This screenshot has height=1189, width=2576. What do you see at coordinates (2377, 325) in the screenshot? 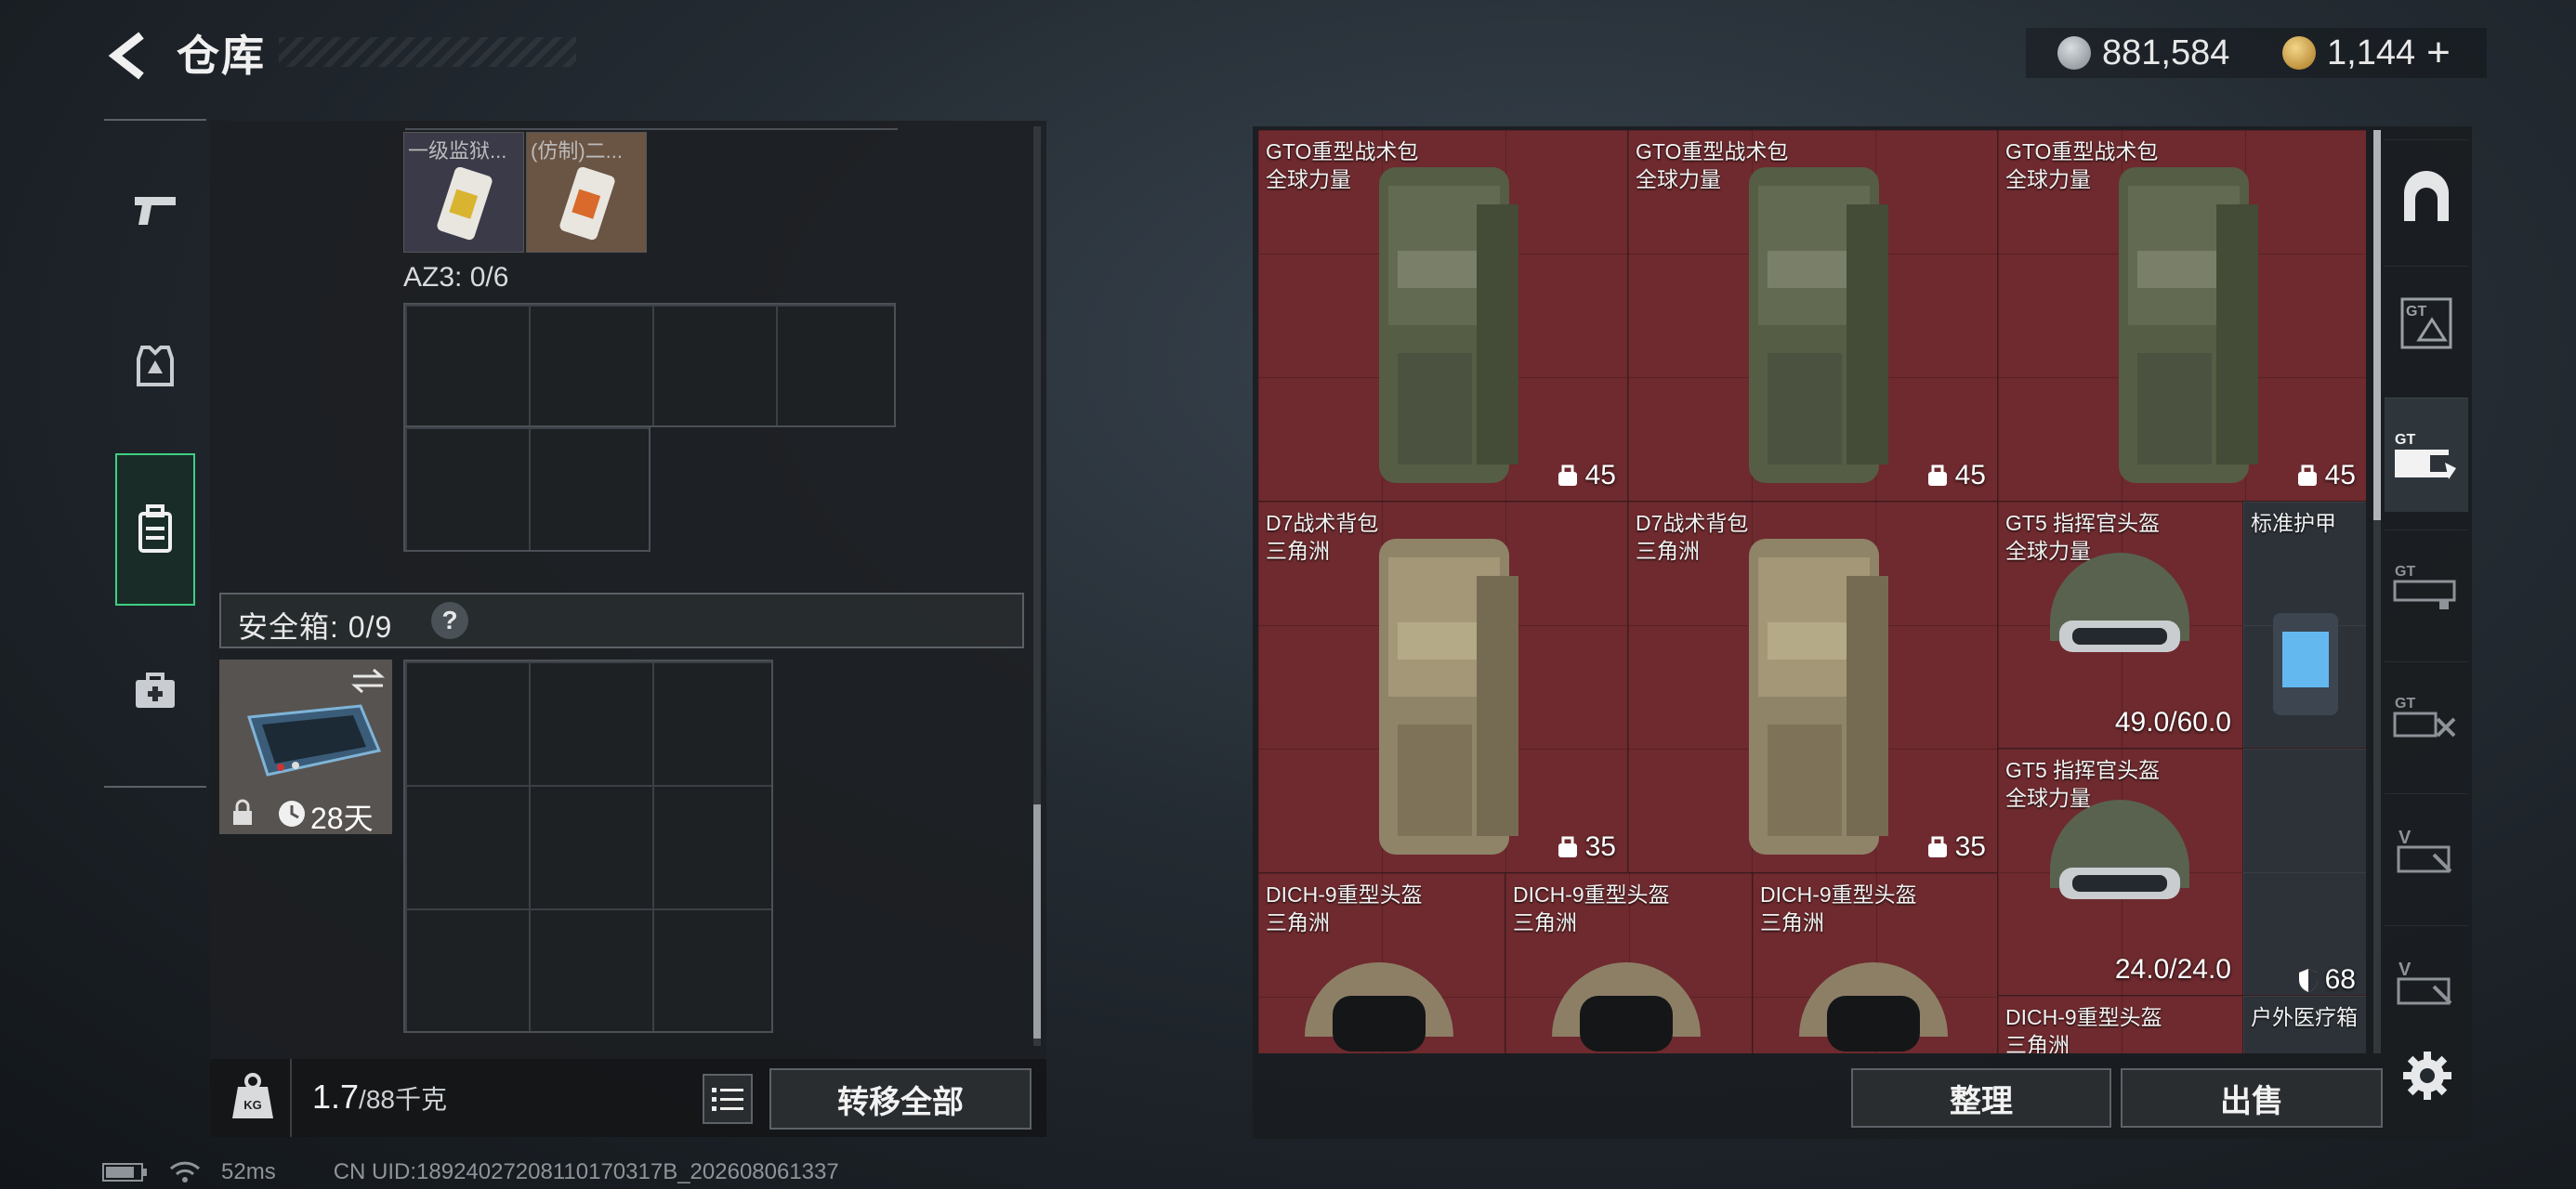
I see `right-scroll-thumb` at bounding box center [2377, 325].